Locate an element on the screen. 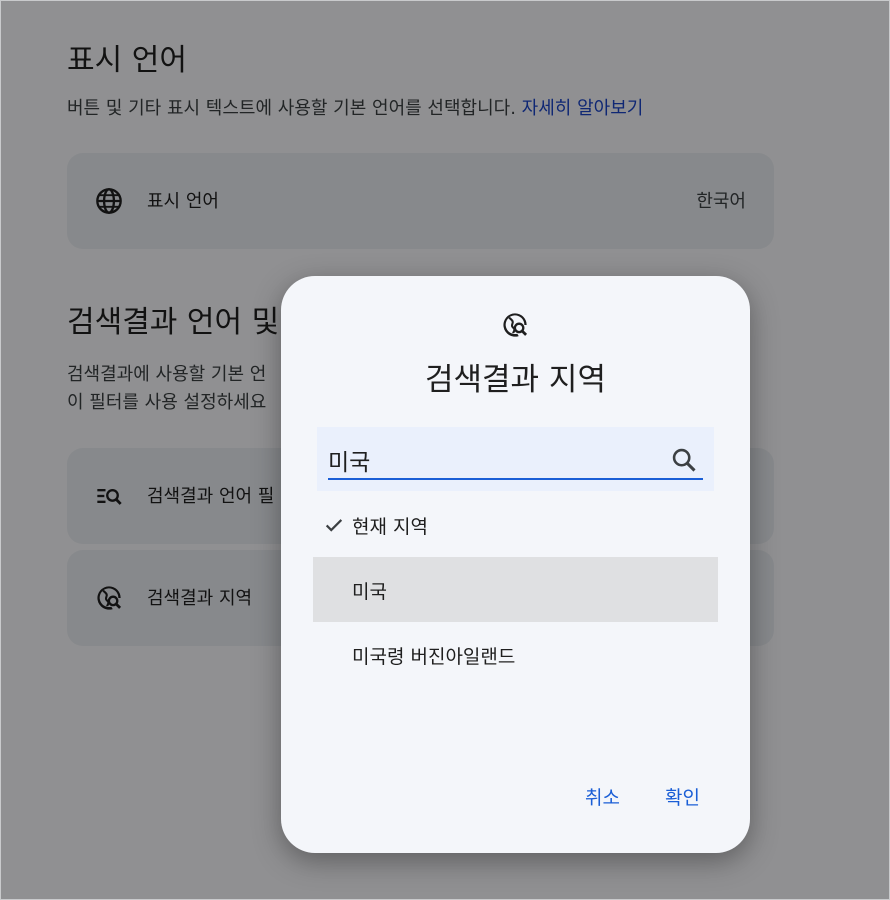 The height and width of the screenshot is (900, 890). region-option-us-virgin-islands: 미국령 버진아일랜드 is located at coordinates (515, 654).